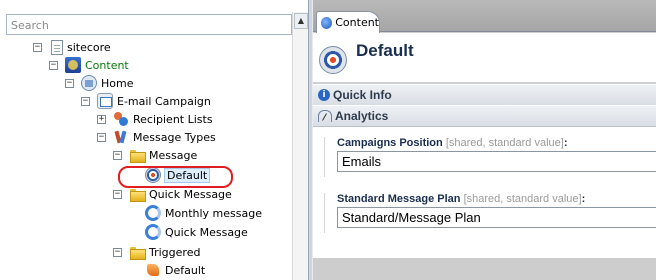 The image size is (656, 280). Describe the element at coordinates (185, 270) in the screenshot. I see `tree-node-label: Default` at that location.